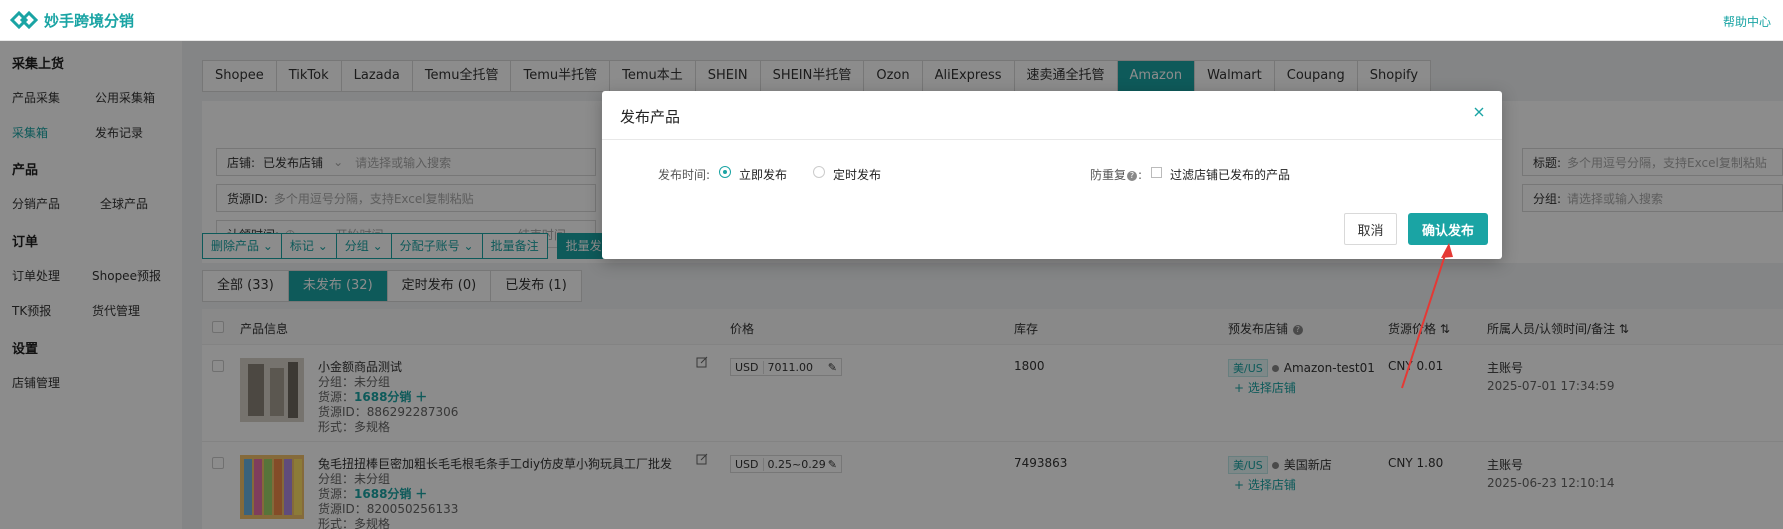 The width and height of the screenshot is (1783, 529). I want to click on confirm-publish-button: 确认发布, so click(1448, 229).